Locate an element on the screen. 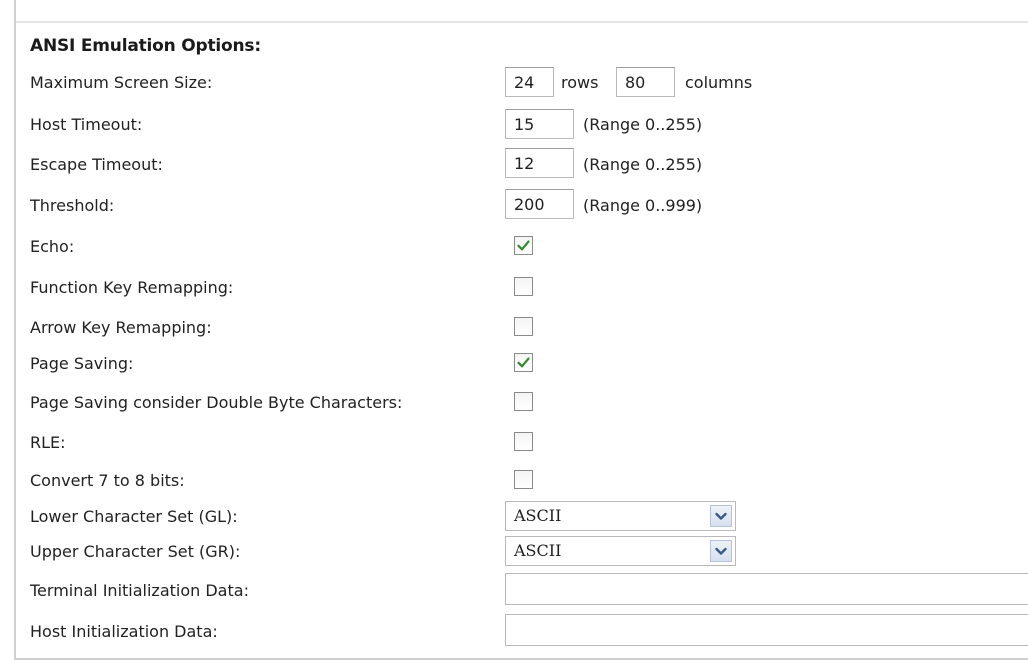  host-init-input is located at coordinates (766, 630).